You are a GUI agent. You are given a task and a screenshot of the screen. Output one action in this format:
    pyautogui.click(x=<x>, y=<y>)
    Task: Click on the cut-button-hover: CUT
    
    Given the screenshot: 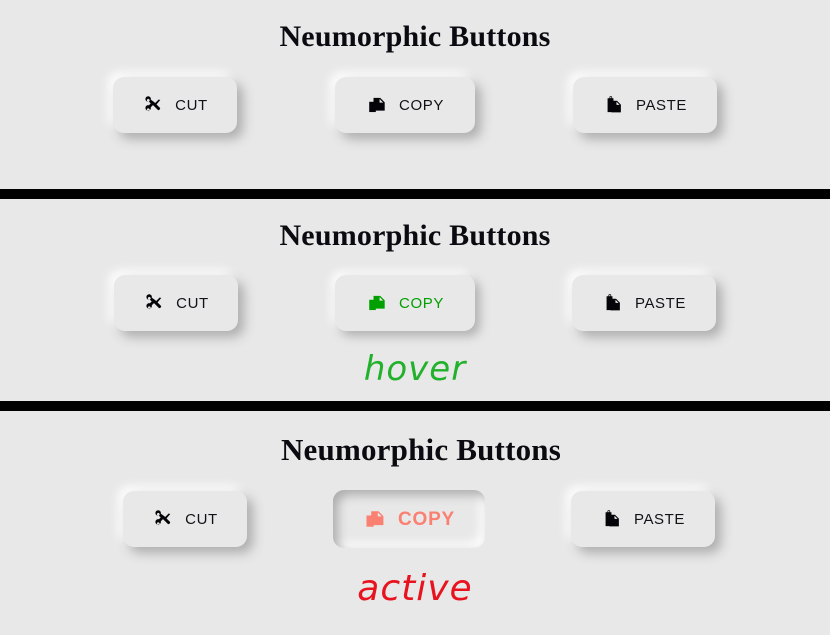 What is the action you would take?
    pyautogui.click(x=176, y=303)
    